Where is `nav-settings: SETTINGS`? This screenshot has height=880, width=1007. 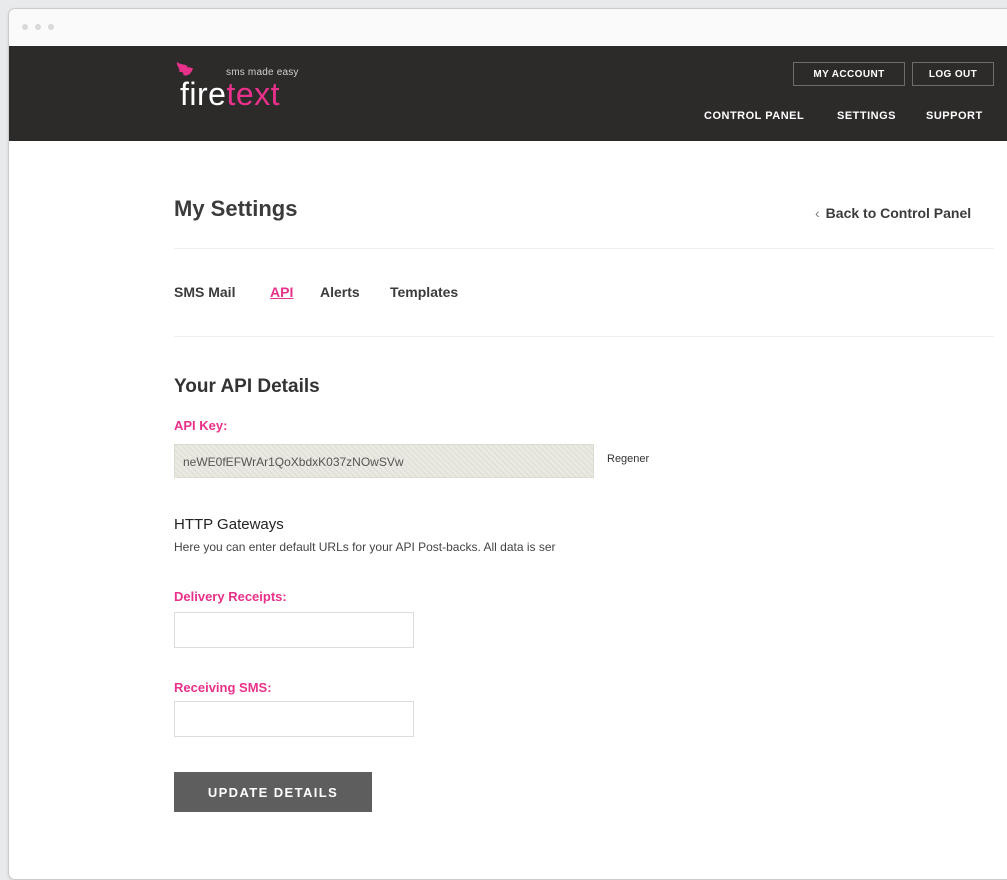
nav-settings: SETTINGS is located at coordinates (866, 116).